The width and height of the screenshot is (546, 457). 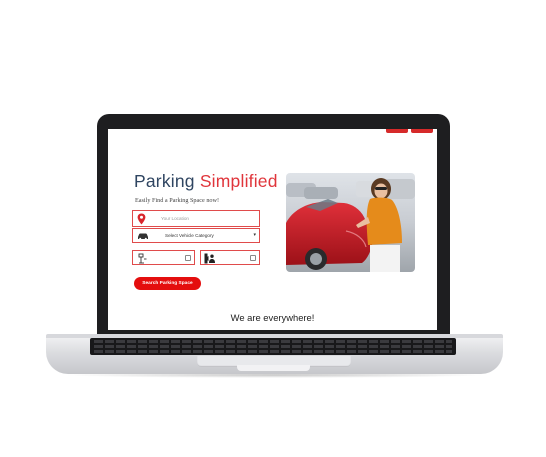 I want to click on exit-person-icon, so click(x=209, y=258).